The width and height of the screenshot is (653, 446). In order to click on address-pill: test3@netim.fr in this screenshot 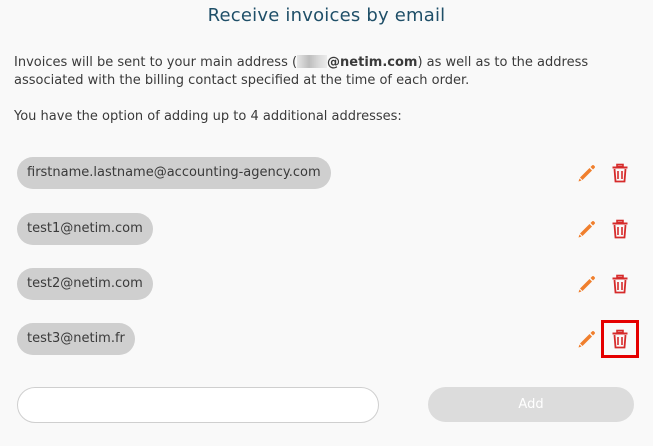, I will do `click(76, 339)`.